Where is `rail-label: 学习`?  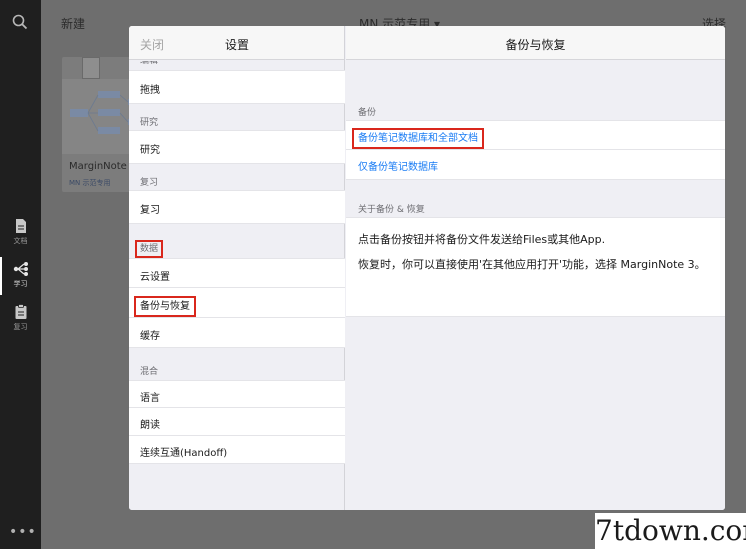 rail-label: 学习 is located at coordinates (20, 284).